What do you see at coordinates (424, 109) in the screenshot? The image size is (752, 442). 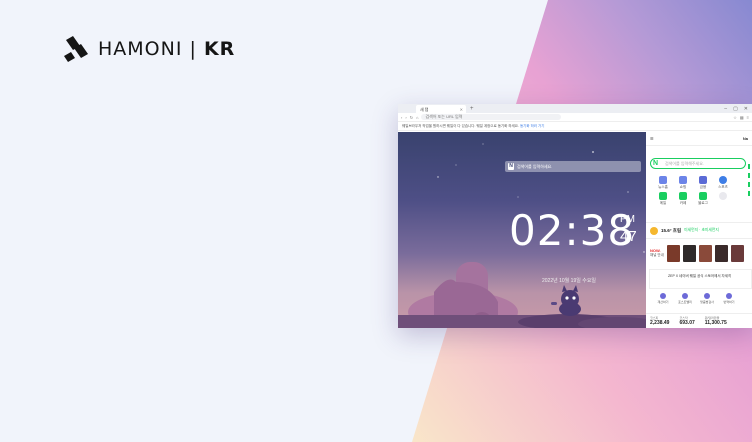 I see `tab-label: 새 탭` at bounding box center [424, 109].